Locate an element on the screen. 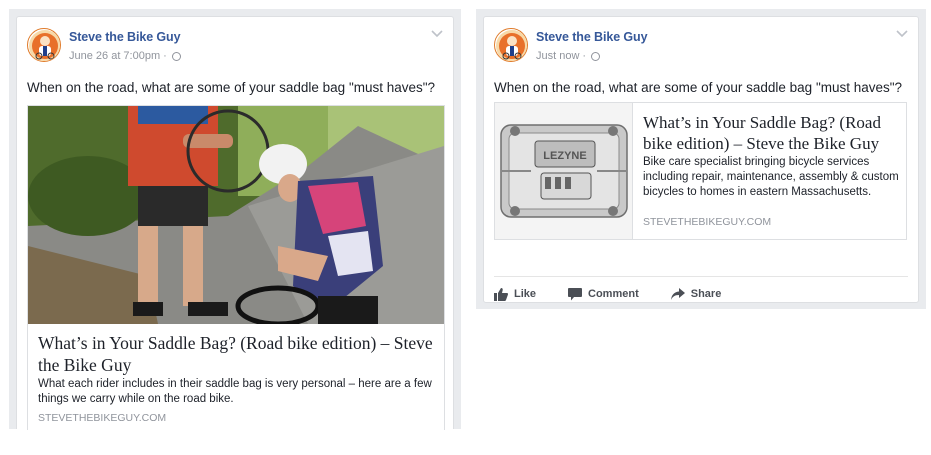 The height and width of the screenshot is (455, 931). link-image: LEZYNE is located at coordinates (564, 171).